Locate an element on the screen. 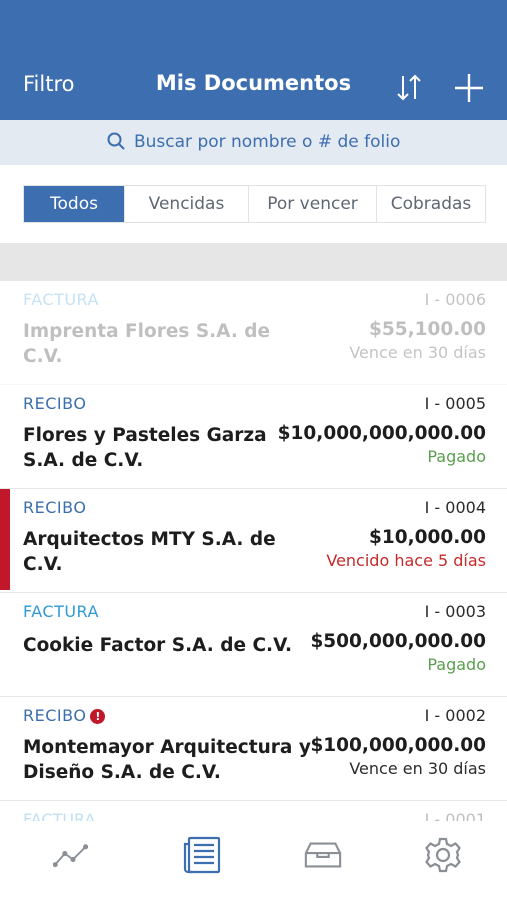 Image resolution: width=507 pixels, height=900 pixels. document-type: RECIBO! is located at coordinates (64, 715).